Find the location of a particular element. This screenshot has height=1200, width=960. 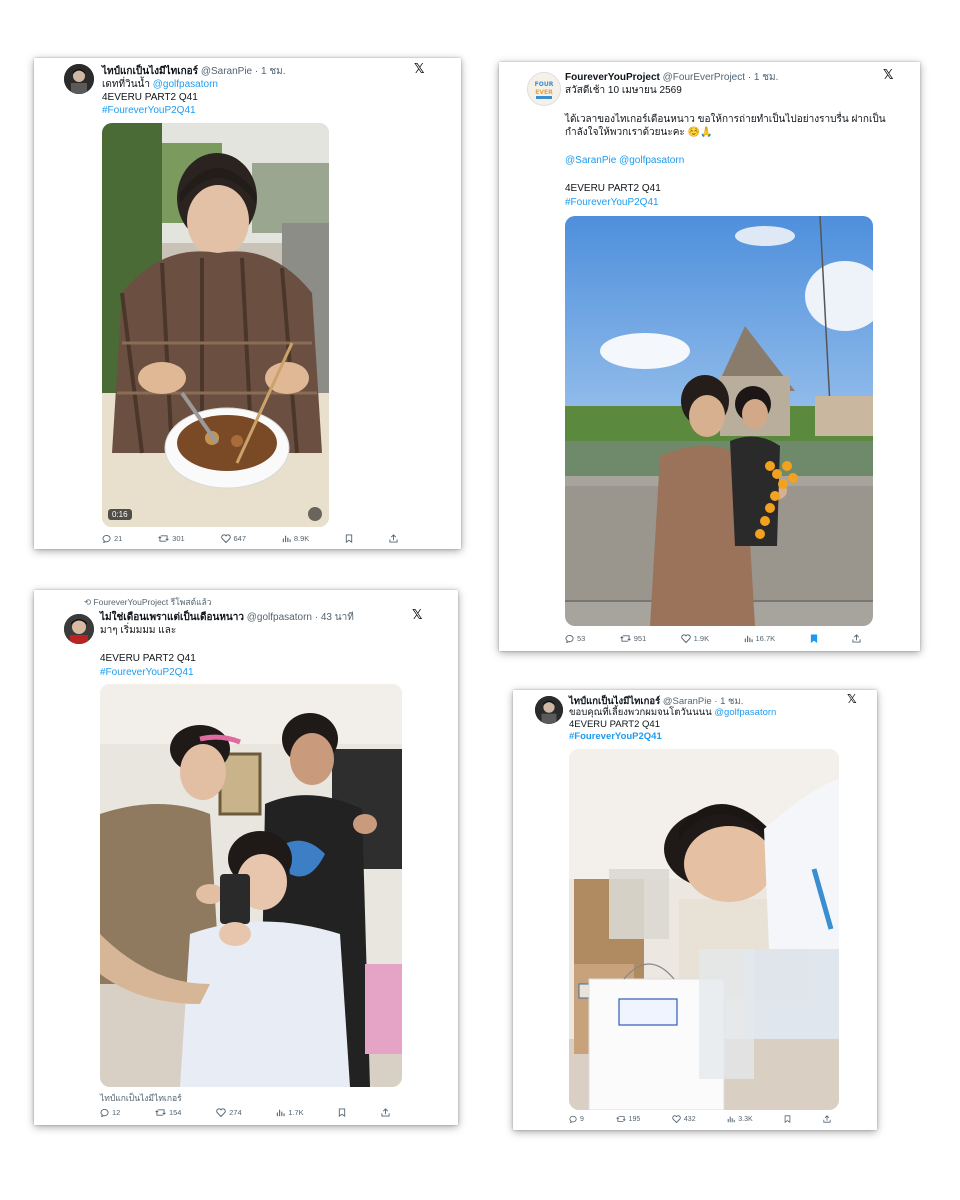

author-handle: @golfpasatorn is located at coordinates (279, 617).